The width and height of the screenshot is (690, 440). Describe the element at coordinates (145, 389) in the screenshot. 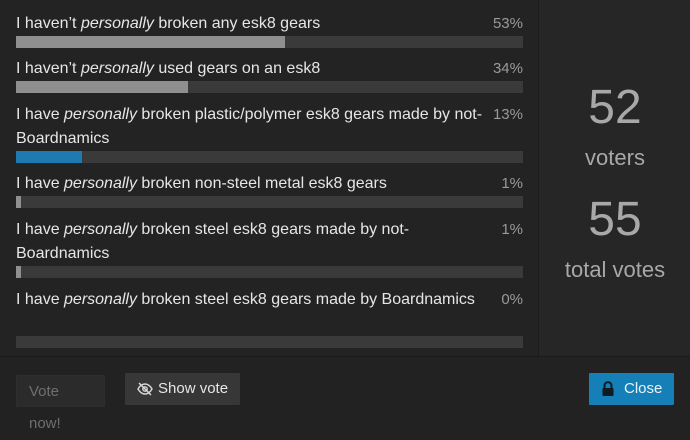

I see `eye-slash-icon` at that location.